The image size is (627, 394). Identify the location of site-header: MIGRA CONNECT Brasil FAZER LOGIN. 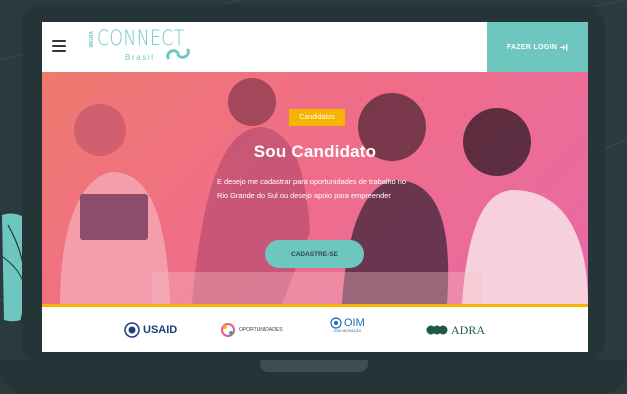
(315, 47).